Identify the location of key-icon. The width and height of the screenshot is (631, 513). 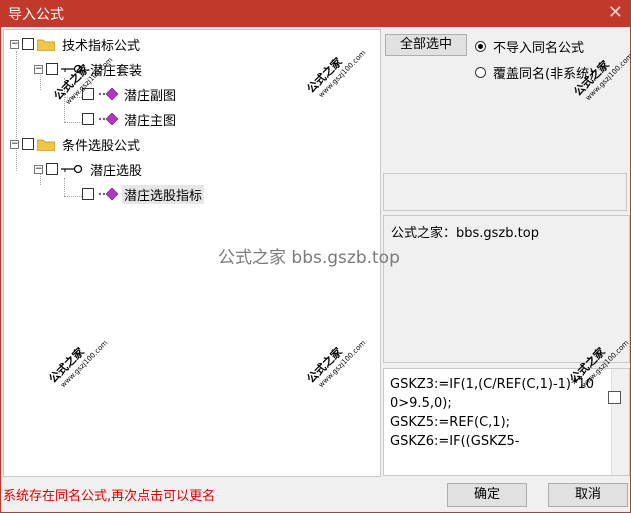
(72, 169).